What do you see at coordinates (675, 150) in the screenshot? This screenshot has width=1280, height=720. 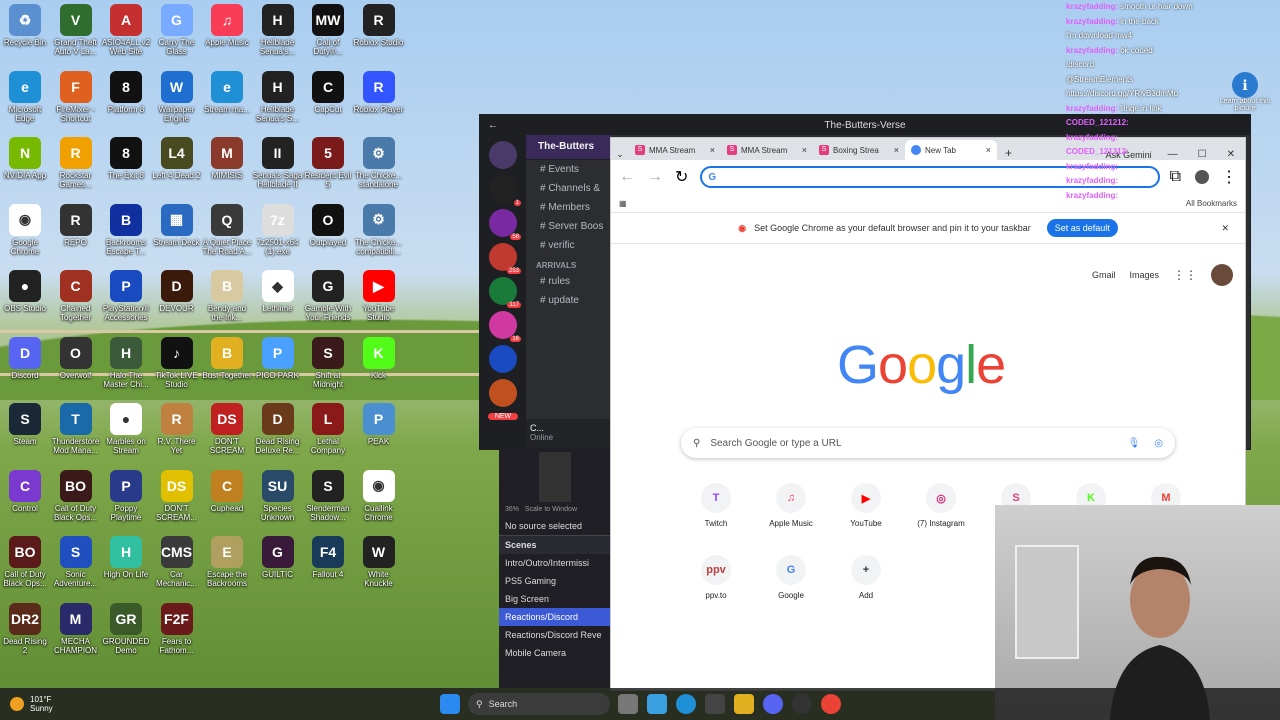 I see `browser-tab: S MMA Stream ×` at bounding box center [675, 150].